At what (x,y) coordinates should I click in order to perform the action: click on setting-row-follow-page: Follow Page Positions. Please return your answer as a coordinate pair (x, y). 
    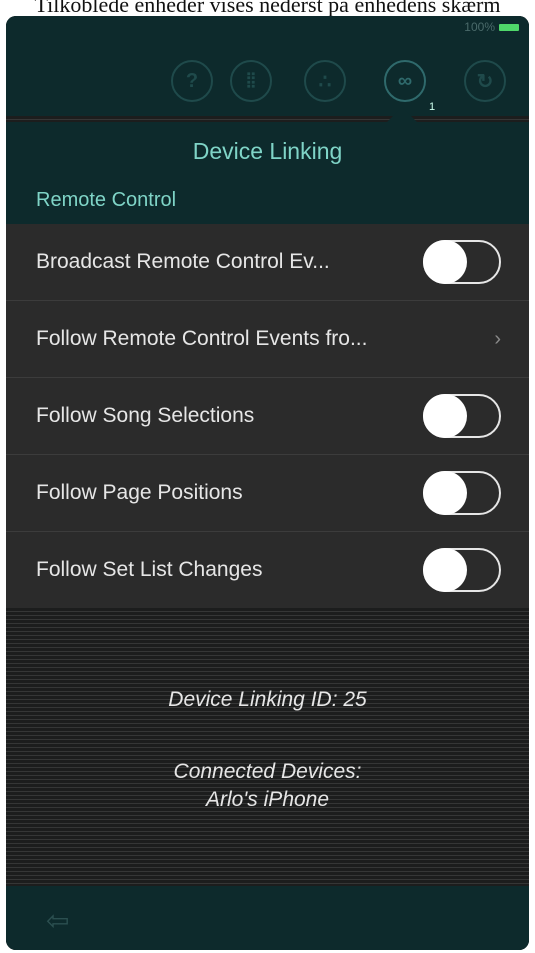
    Looking at the image, I should click on (267, 493).